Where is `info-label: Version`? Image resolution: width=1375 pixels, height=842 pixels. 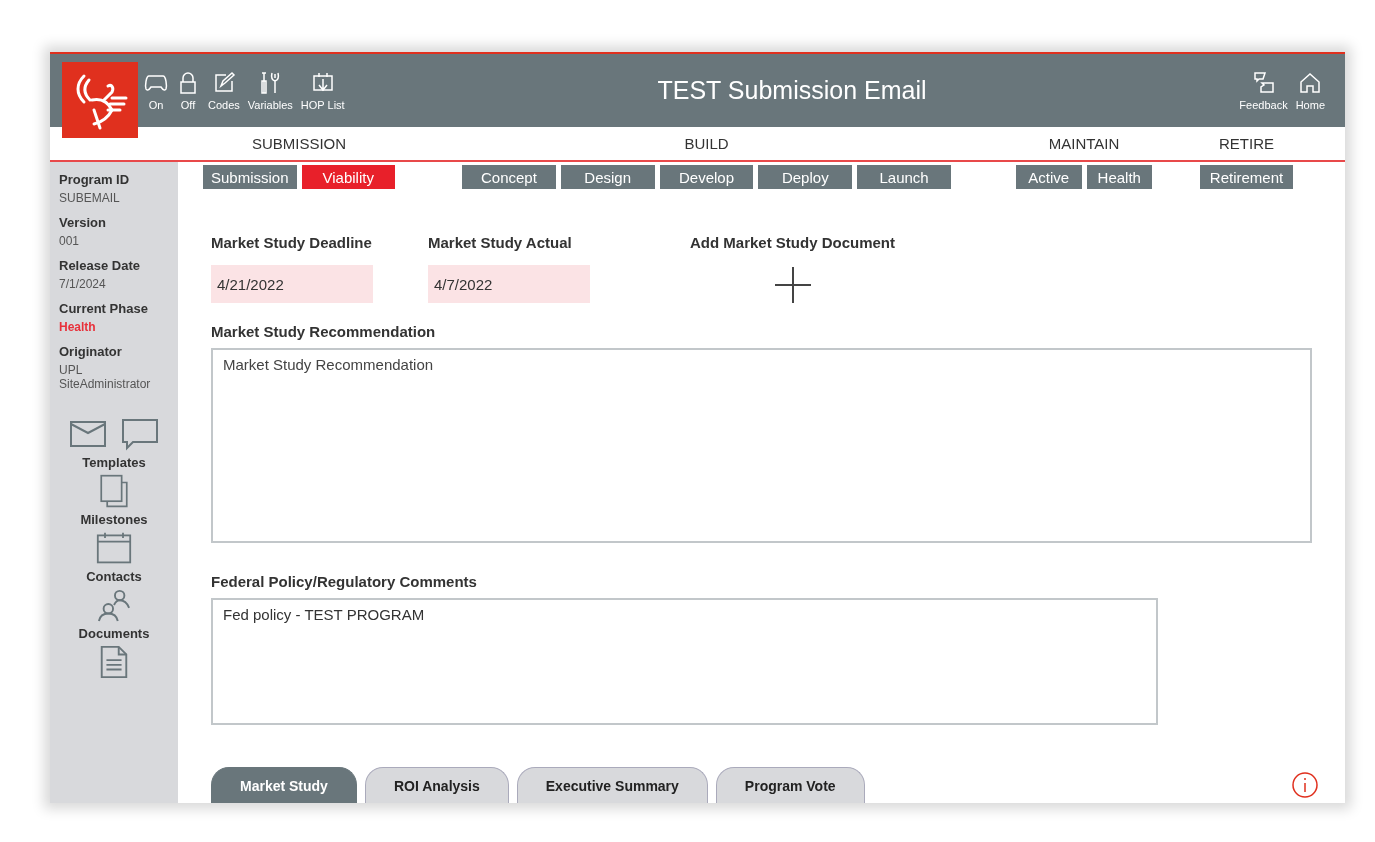
info-label: Version is located at coordinates (83, 222).